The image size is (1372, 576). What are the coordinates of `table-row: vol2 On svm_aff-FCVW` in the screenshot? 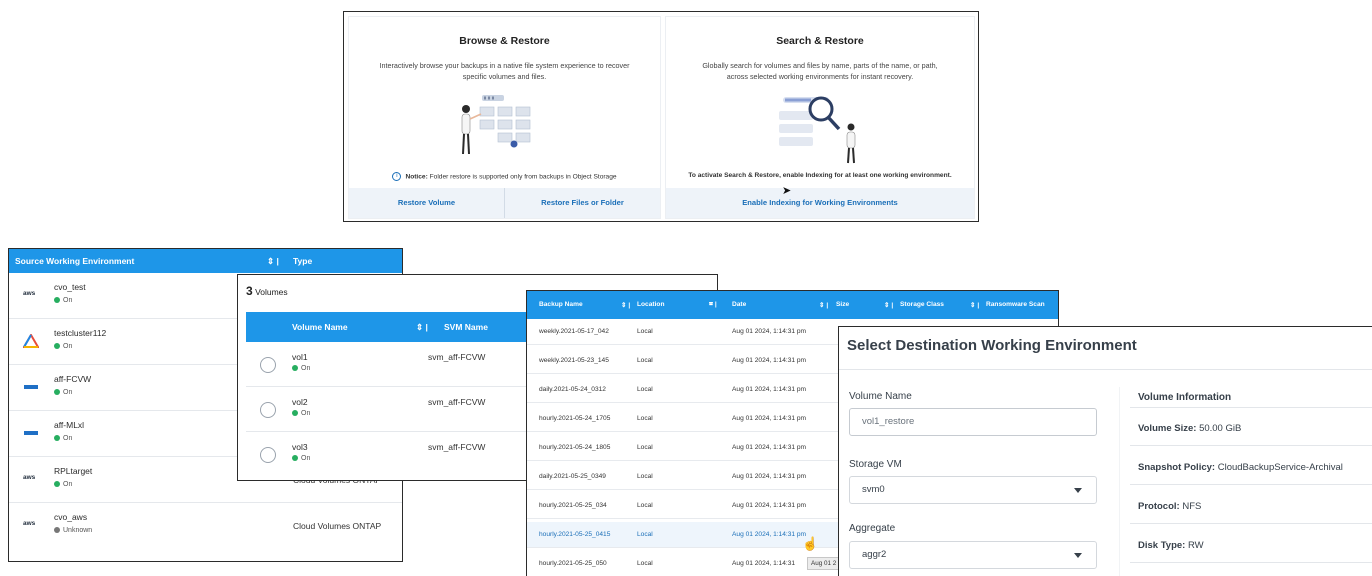 It's located at (396, 409).